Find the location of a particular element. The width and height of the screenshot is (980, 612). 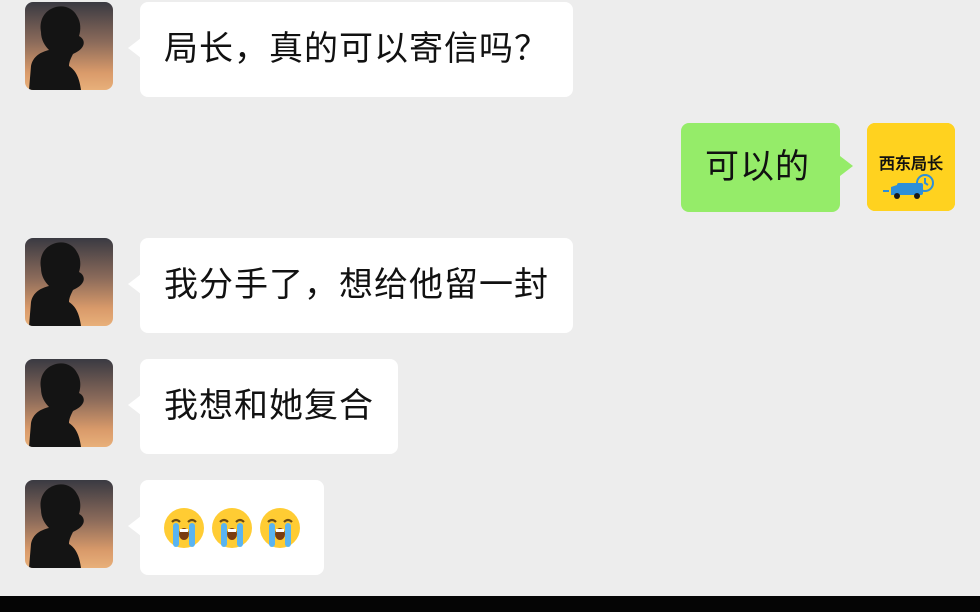

incoming-message: 局长，真的可以寄信吗？ is located at coordinates (356, 49).